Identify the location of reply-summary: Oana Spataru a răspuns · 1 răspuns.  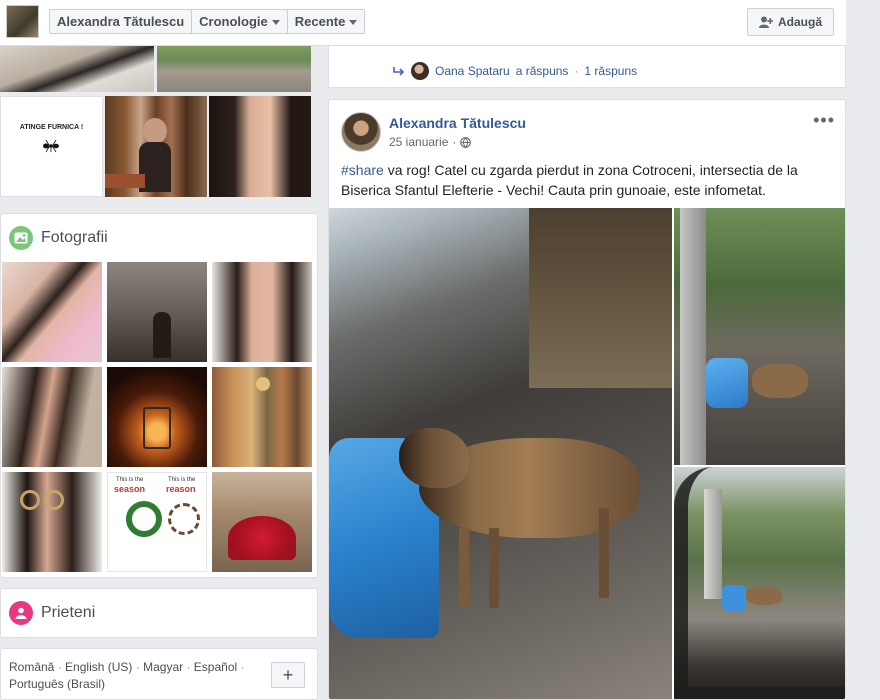
(515, 71).